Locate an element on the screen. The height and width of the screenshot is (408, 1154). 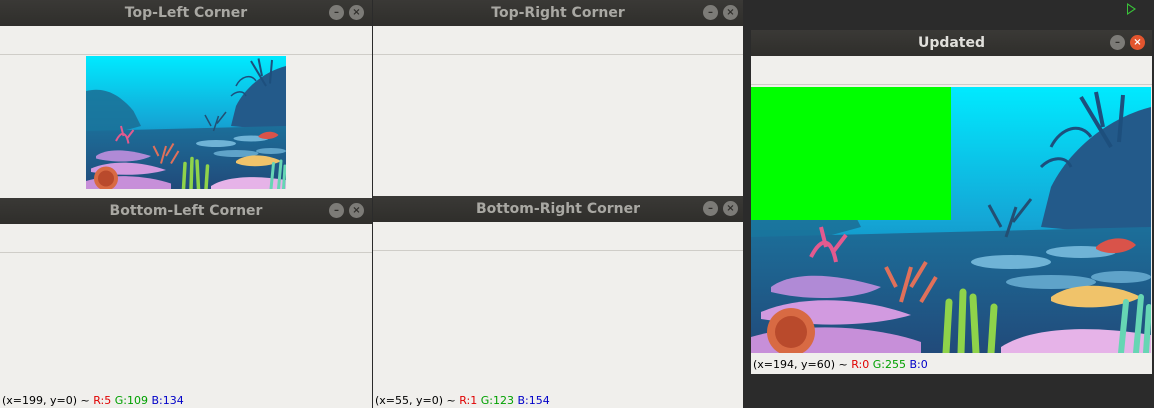
window-title: Updated is located at coordinates (951, 43).